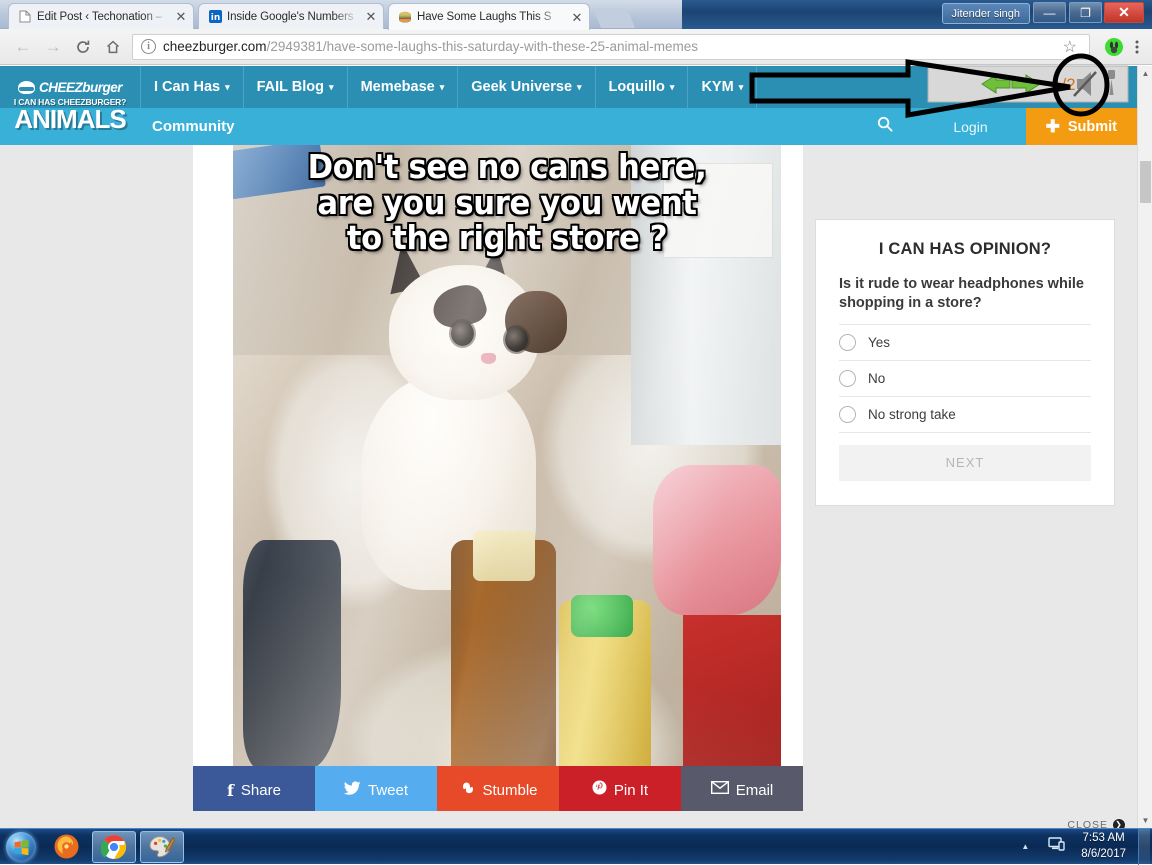 This screenshot has height=865, width=1152. I want to click on share-pinterest-button: Pin It, so click(620, 790).